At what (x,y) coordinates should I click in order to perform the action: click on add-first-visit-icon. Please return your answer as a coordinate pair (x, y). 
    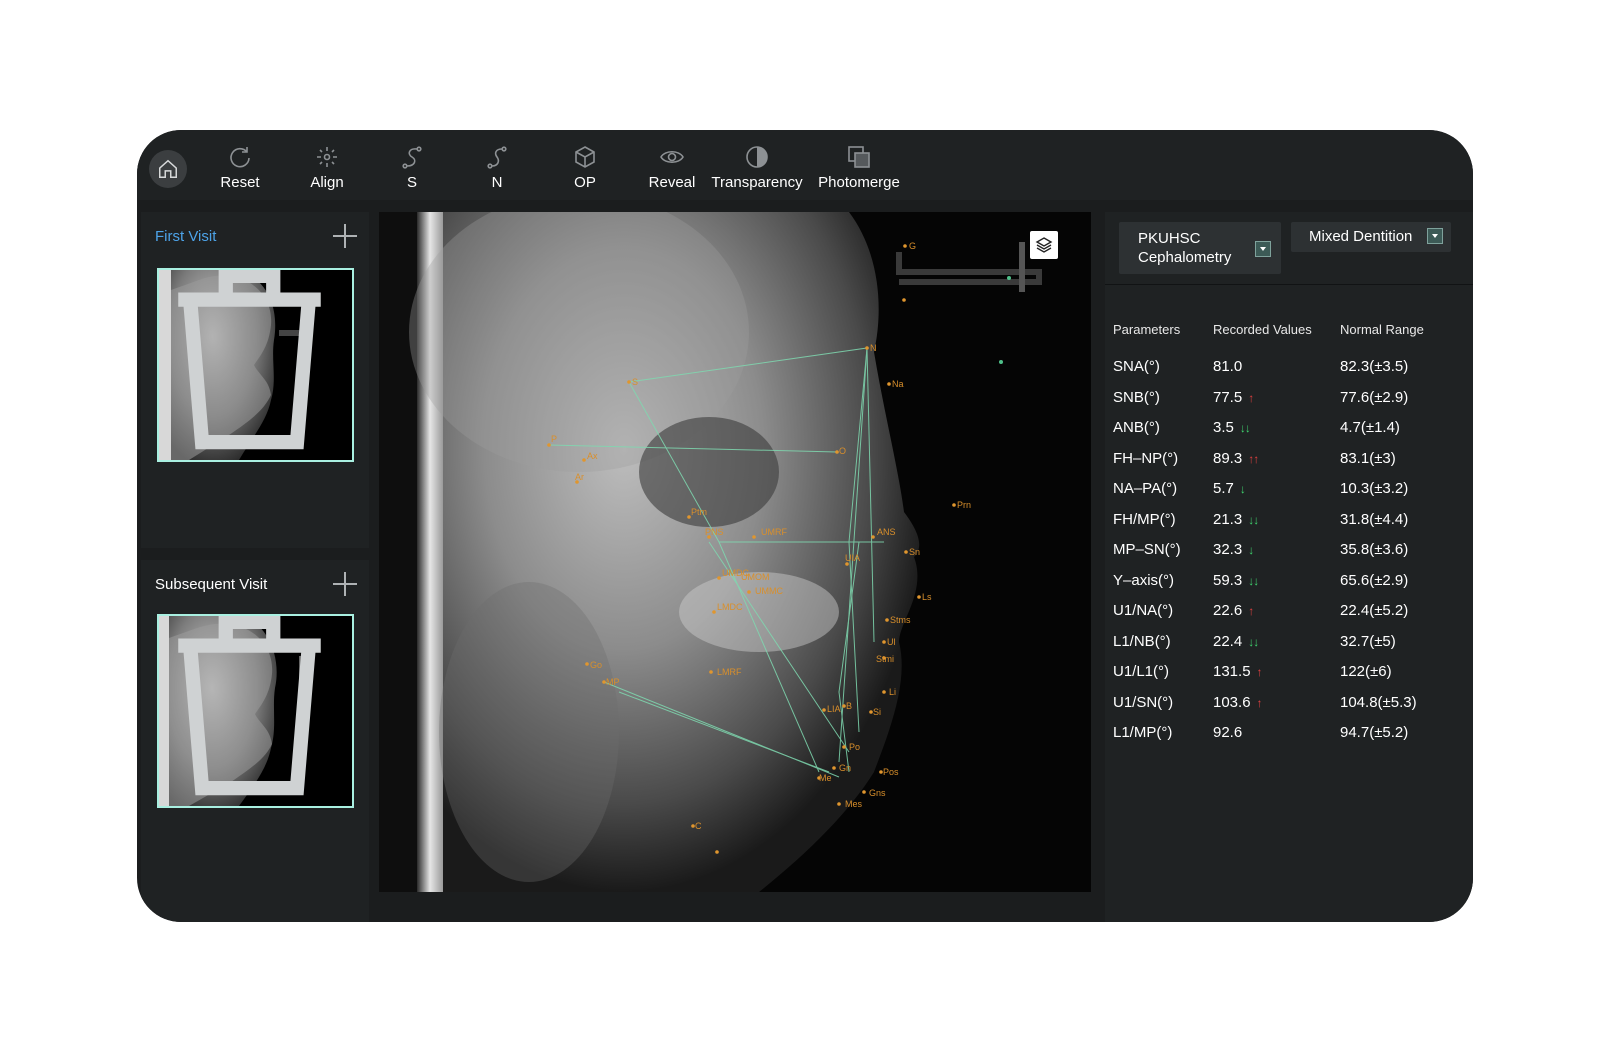
    Looking at the image, I should click on (345, 236).